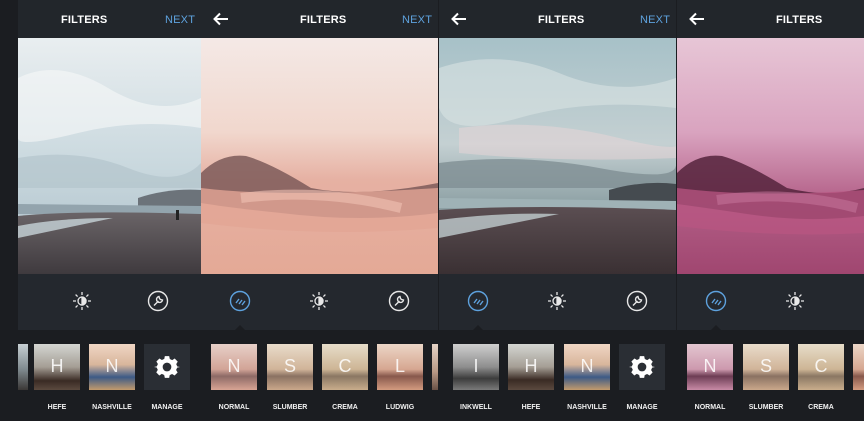  I want to click on filter-thumb: I, so click(476, 367).